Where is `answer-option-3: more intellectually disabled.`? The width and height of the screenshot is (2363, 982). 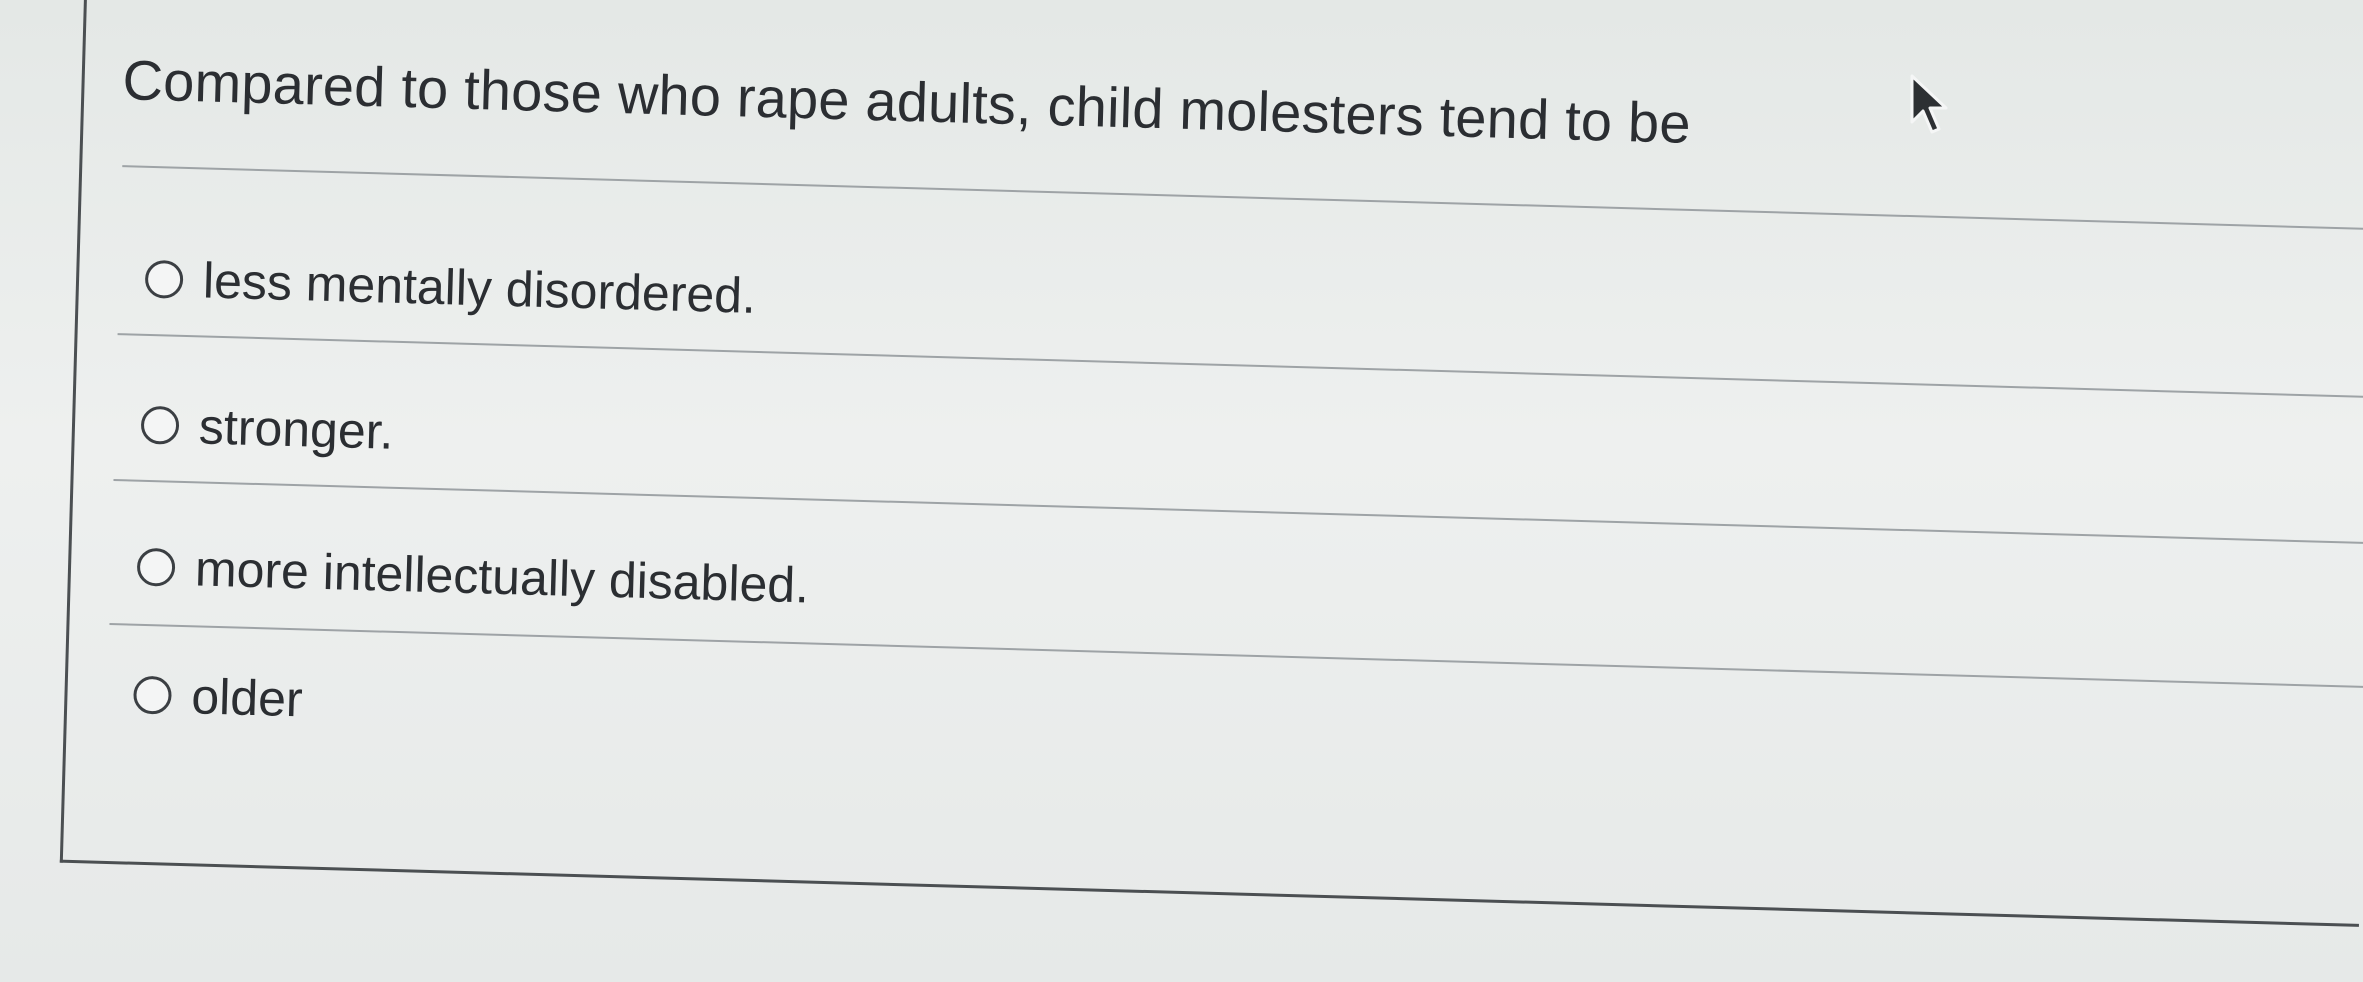
answer-option-3: more intellectually disabled. is located at coordinates (473, 576).